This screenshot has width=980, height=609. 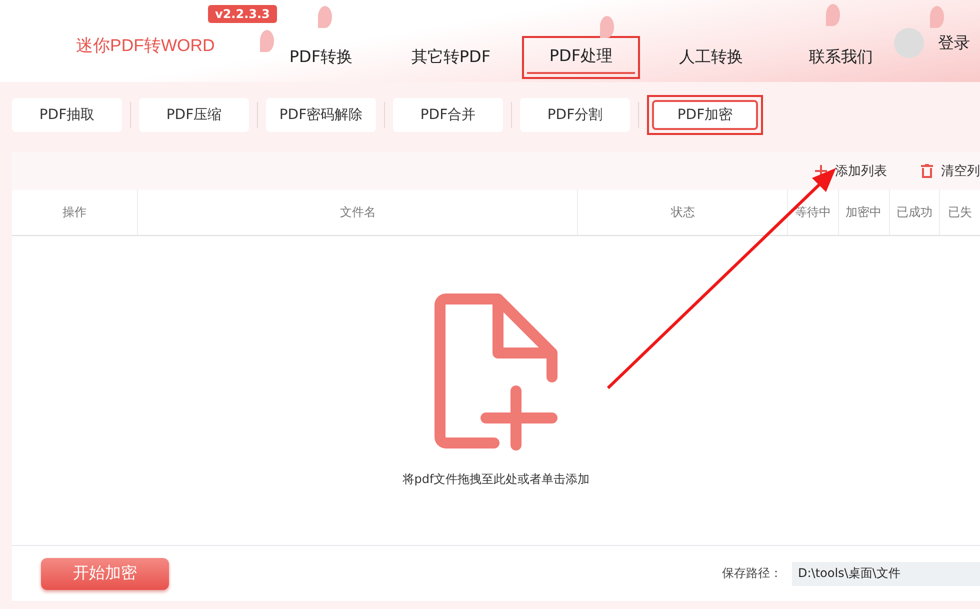 I want to click on add-list-button: 添加列表, so click(x=851, y=171).